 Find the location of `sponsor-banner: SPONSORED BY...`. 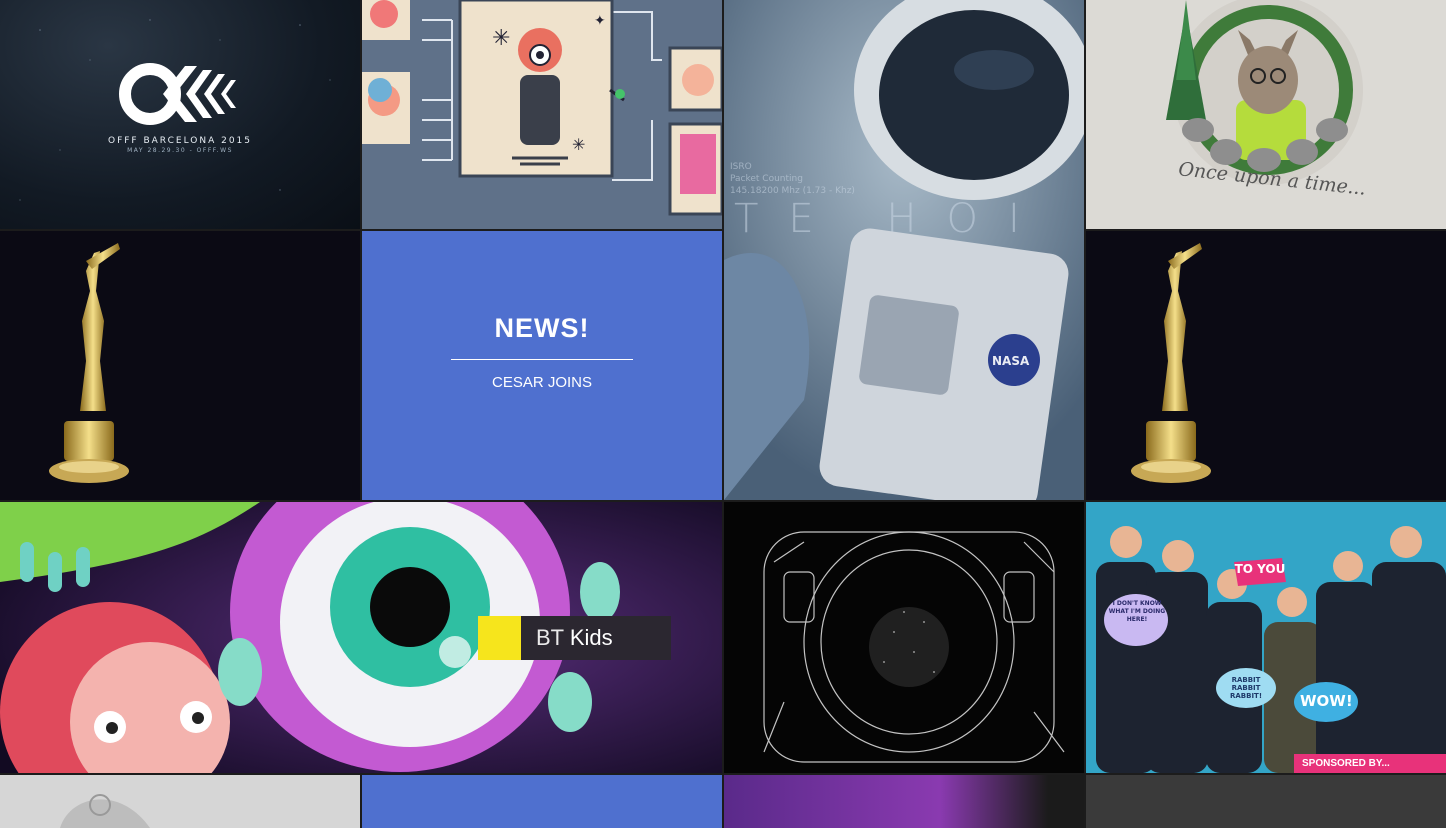

sponsor-banner: SPONSORED BY... is located at coordinates (1370, 763).